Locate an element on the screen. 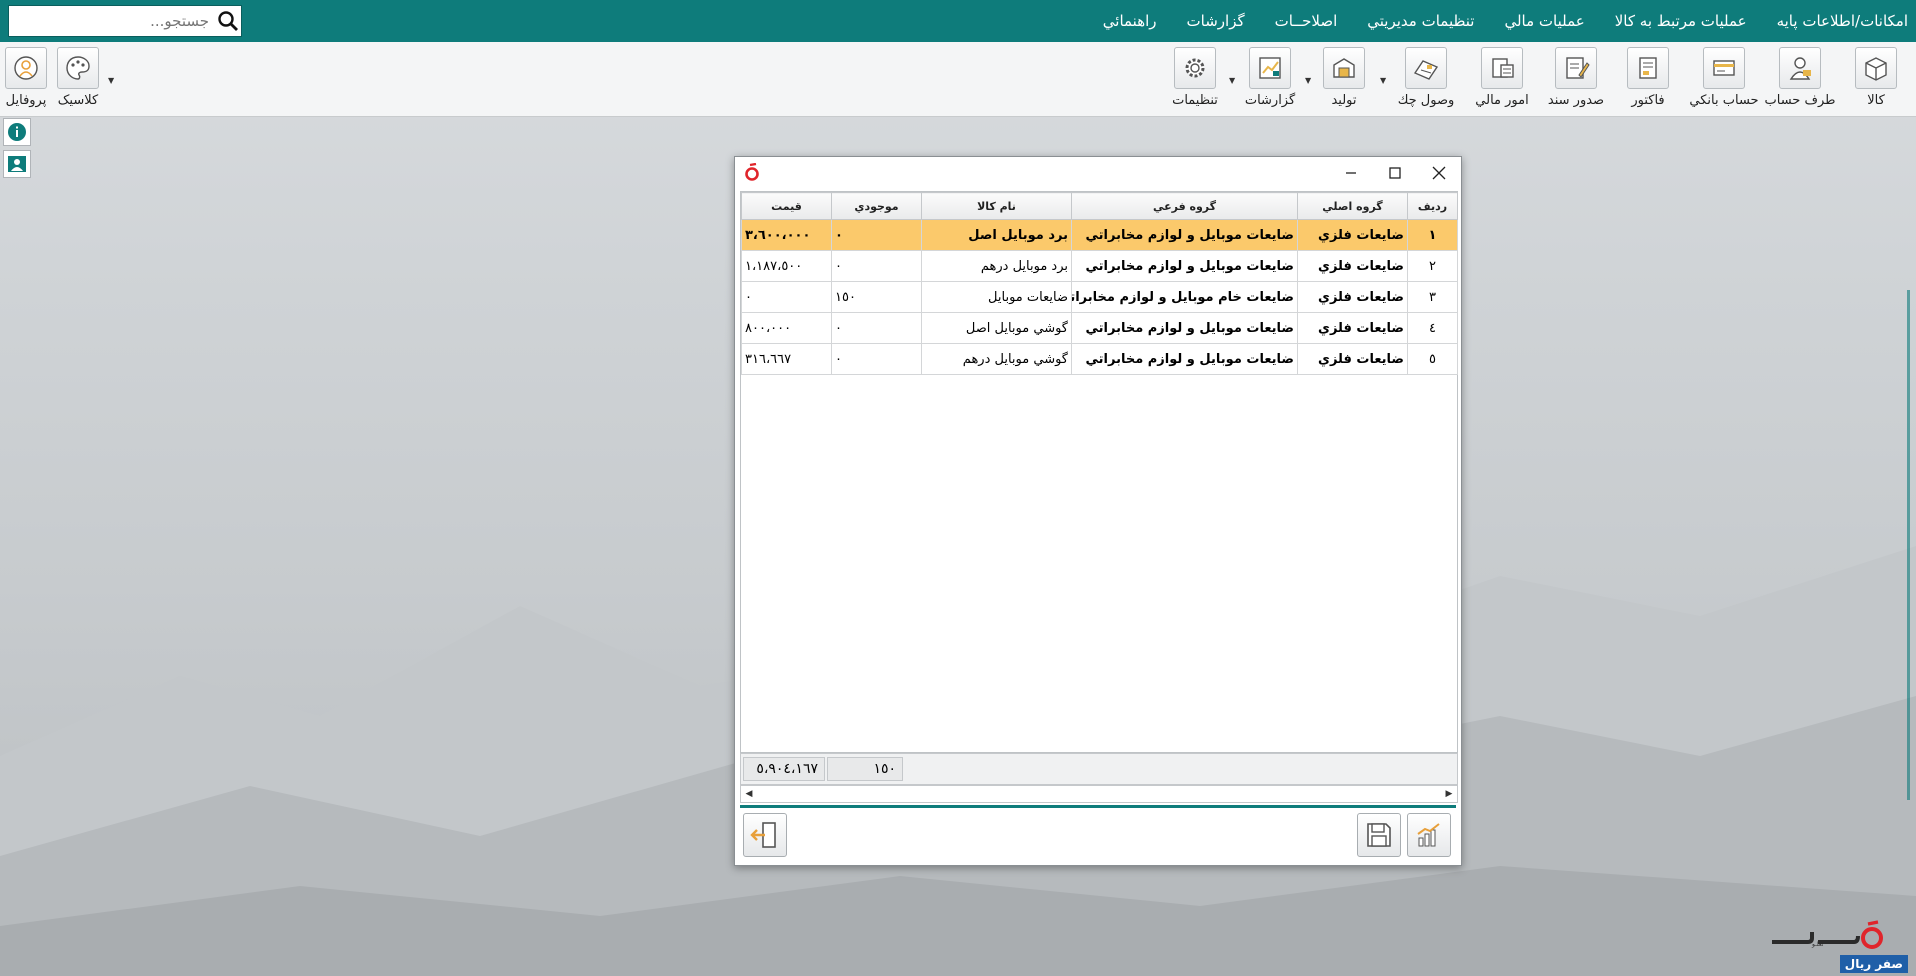 Image resolution: width=1916 pixels, height=976 pixels. scroll-left-arrow-icon: ◀ is located at coordinates (749, 794).